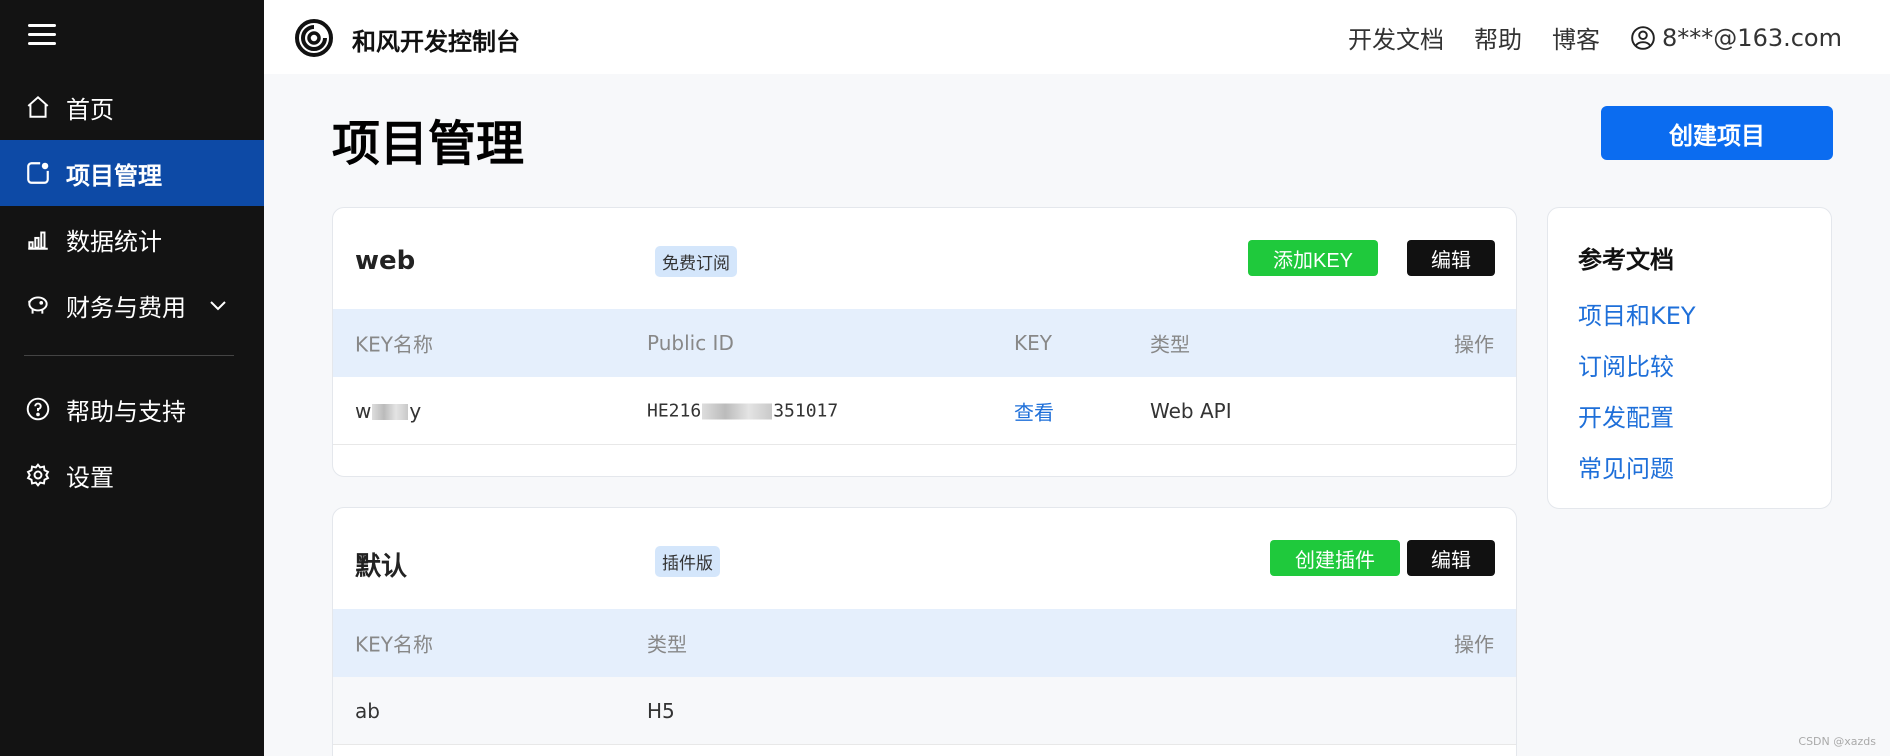 Image resolution: width=1890 pixels, height=756 pixels. Describe the element at coordinates (924, 411) in the screenshot. I see `table-row: wy HE216 351017 查看 Web API` at that location.